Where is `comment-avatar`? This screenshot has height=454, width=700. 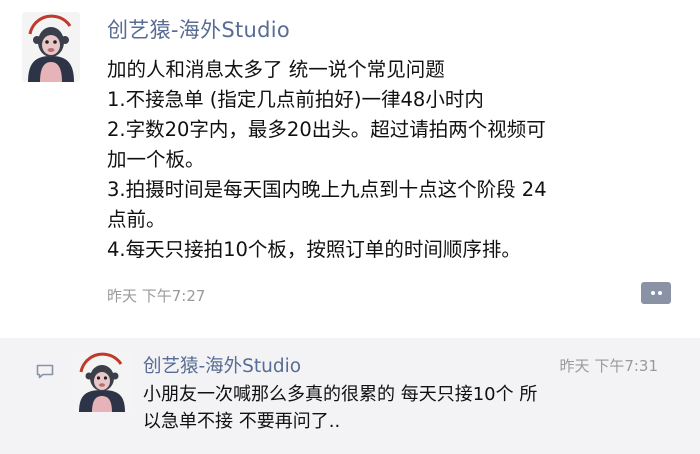 comment-avatar is located at coordinates (102, 382).